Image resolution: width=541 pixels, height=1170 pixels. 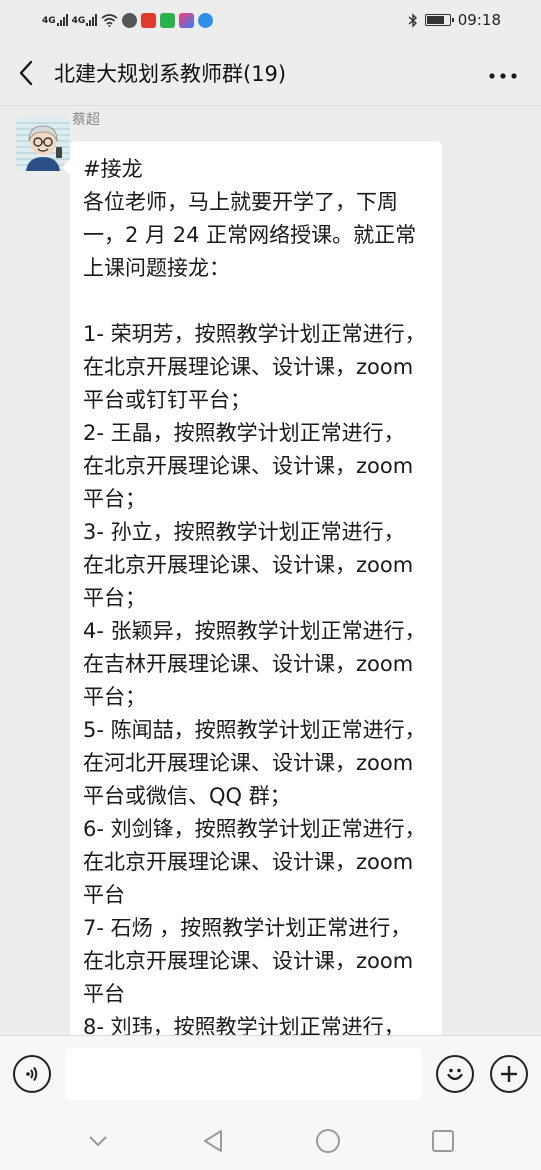 I want to click on chat-header: 北建大规划系教师群(19), so click(x=270, y=73).